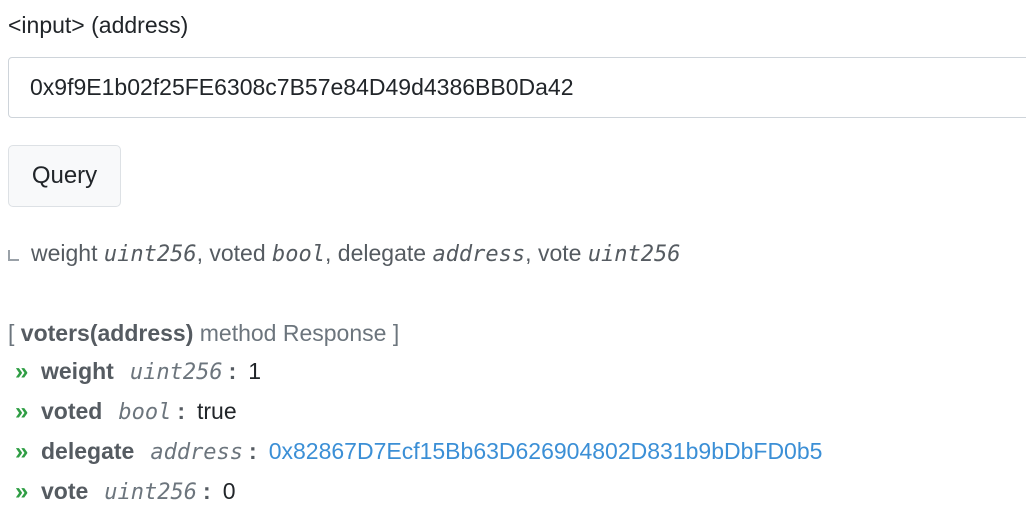  What do you see at coordinates (479, 254) in the screenshot?
I see `signature-field-type: address` at bounding box center [479, 254].